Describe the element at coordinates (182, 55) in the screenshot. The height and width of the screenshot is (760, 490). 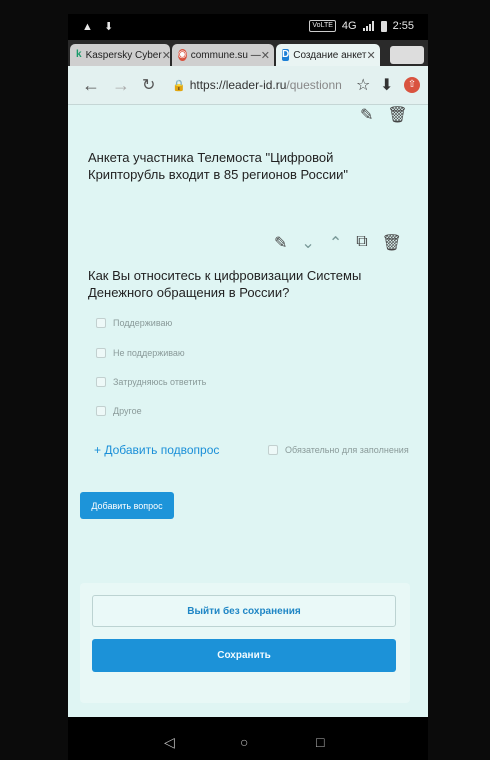
I see `commune-favicon-icon: ◉` at that location.